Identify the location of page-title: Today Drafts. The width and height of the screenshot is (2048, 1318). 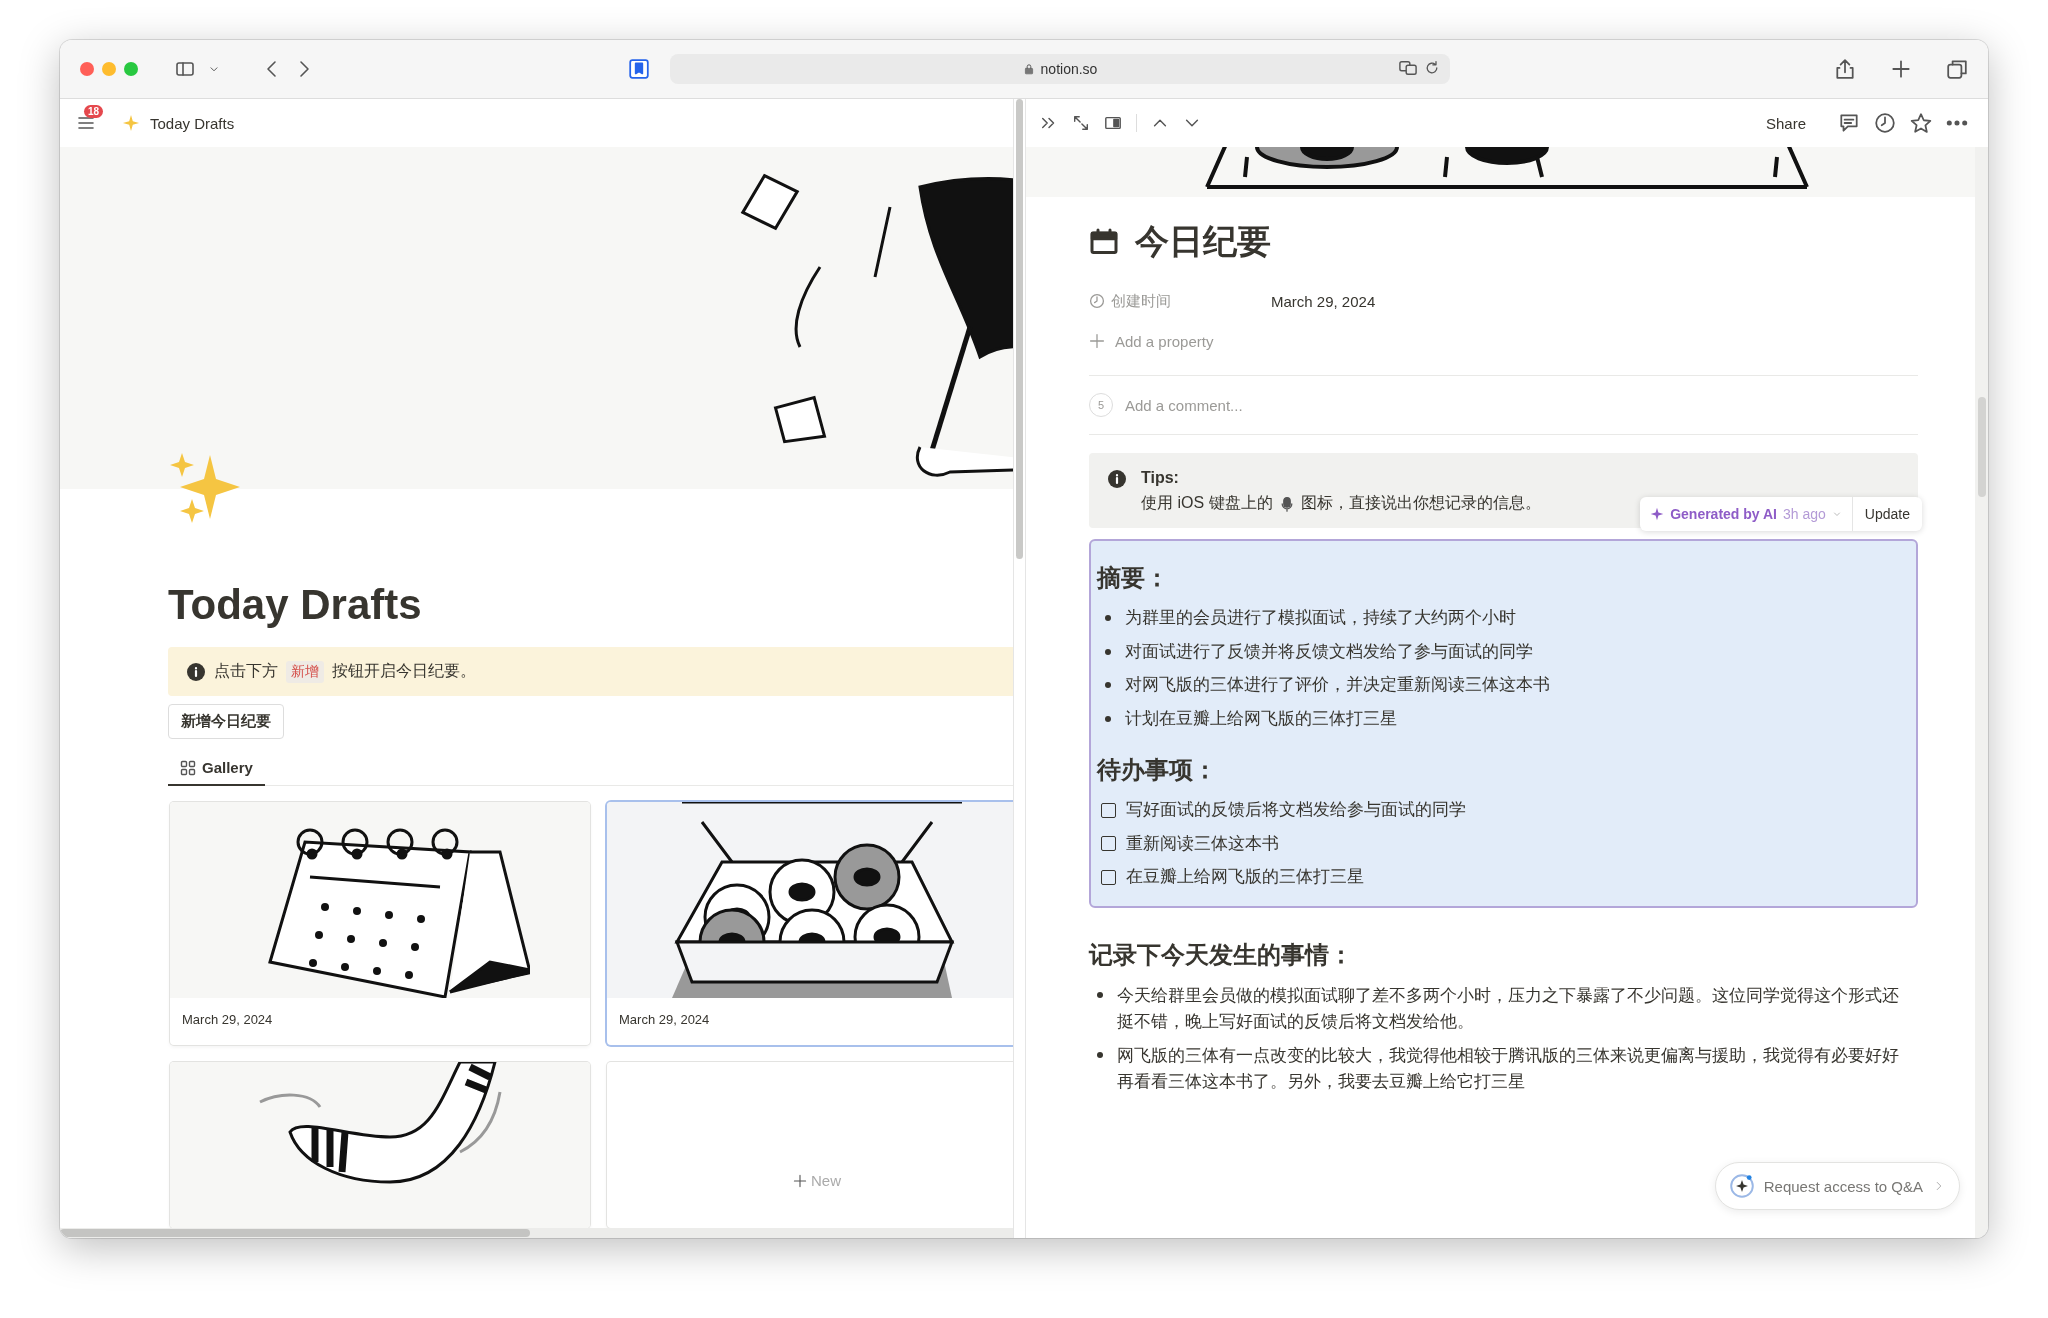
(295, 605).